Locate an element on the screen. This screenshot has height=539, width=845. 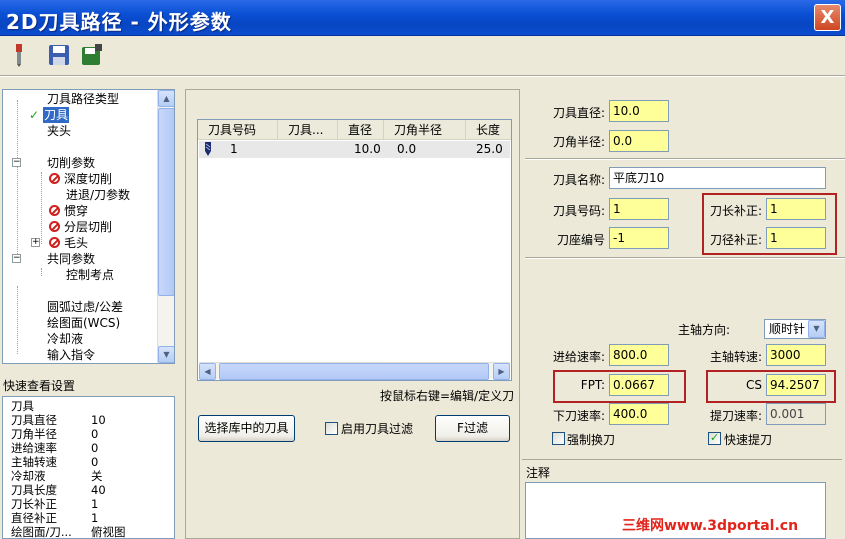
spindle-direction-label: 主轴方向: is located at coordinates (703, 330).